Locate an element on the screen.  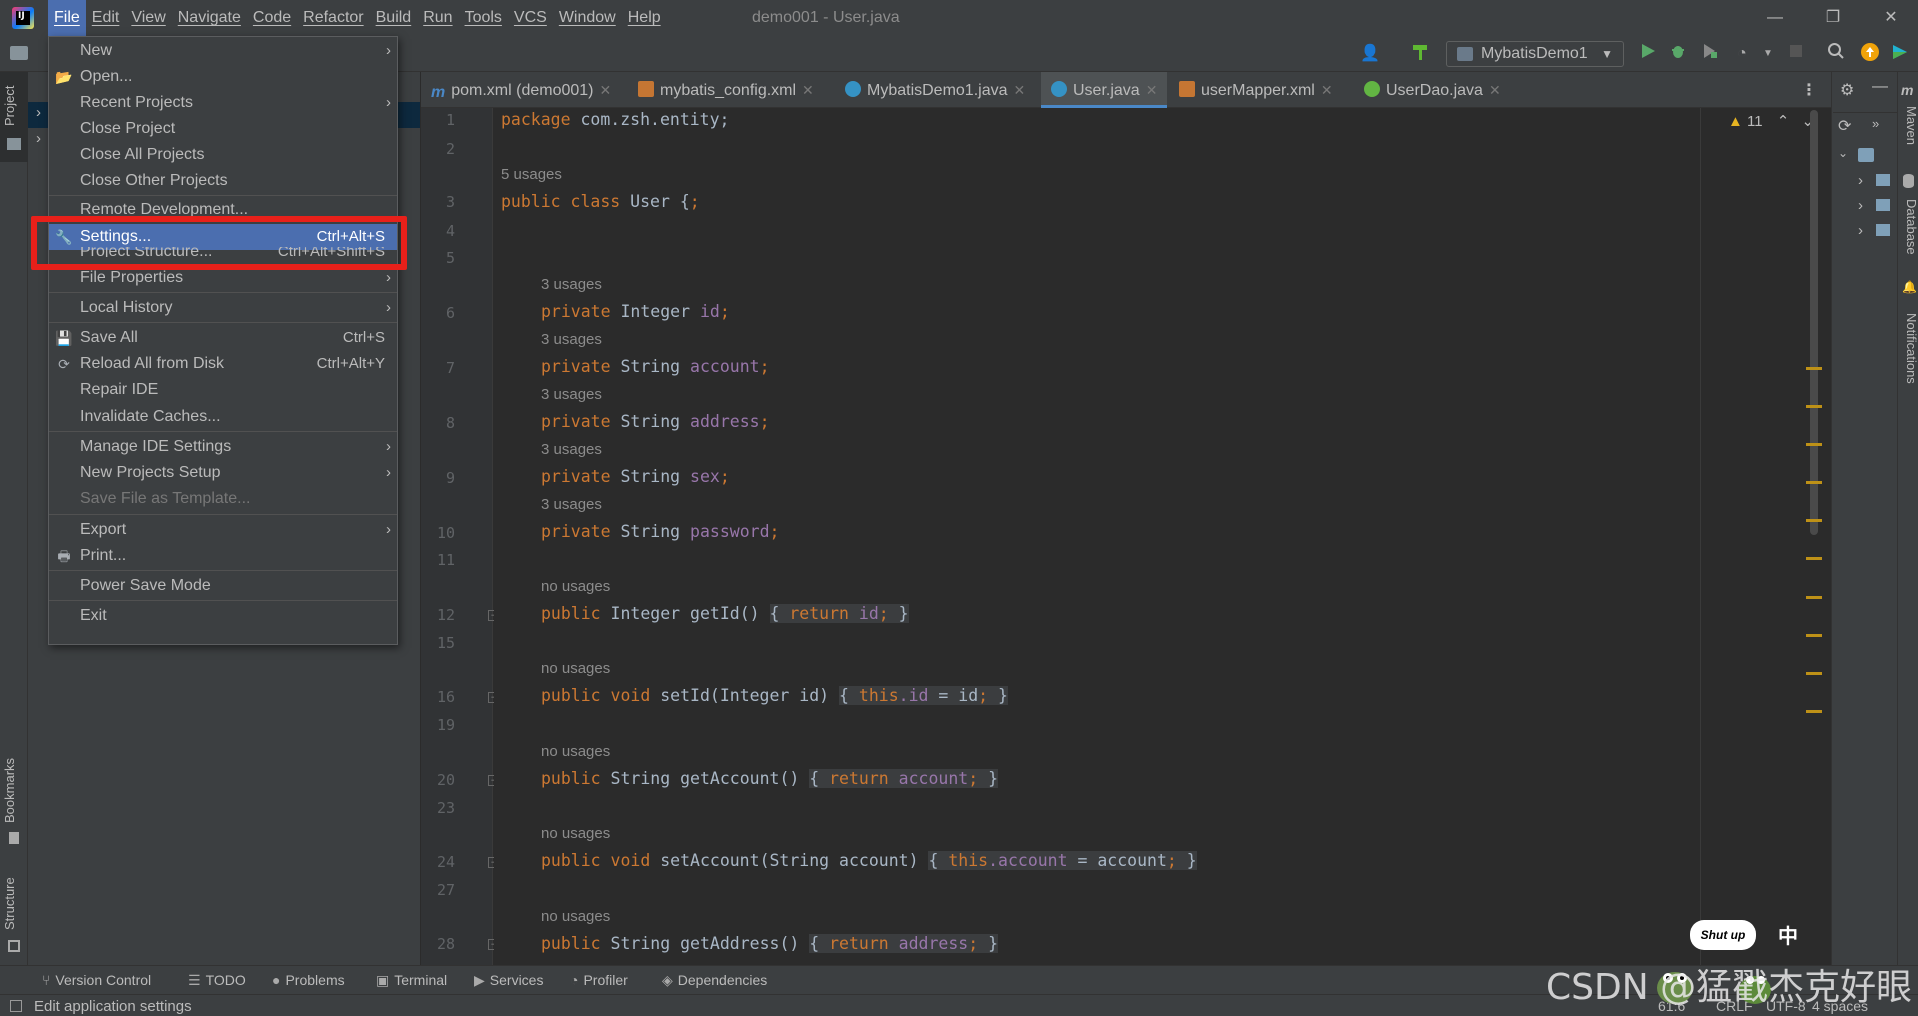
tool-profiler: ◔ Profiler is located at coordinates (599, 980).